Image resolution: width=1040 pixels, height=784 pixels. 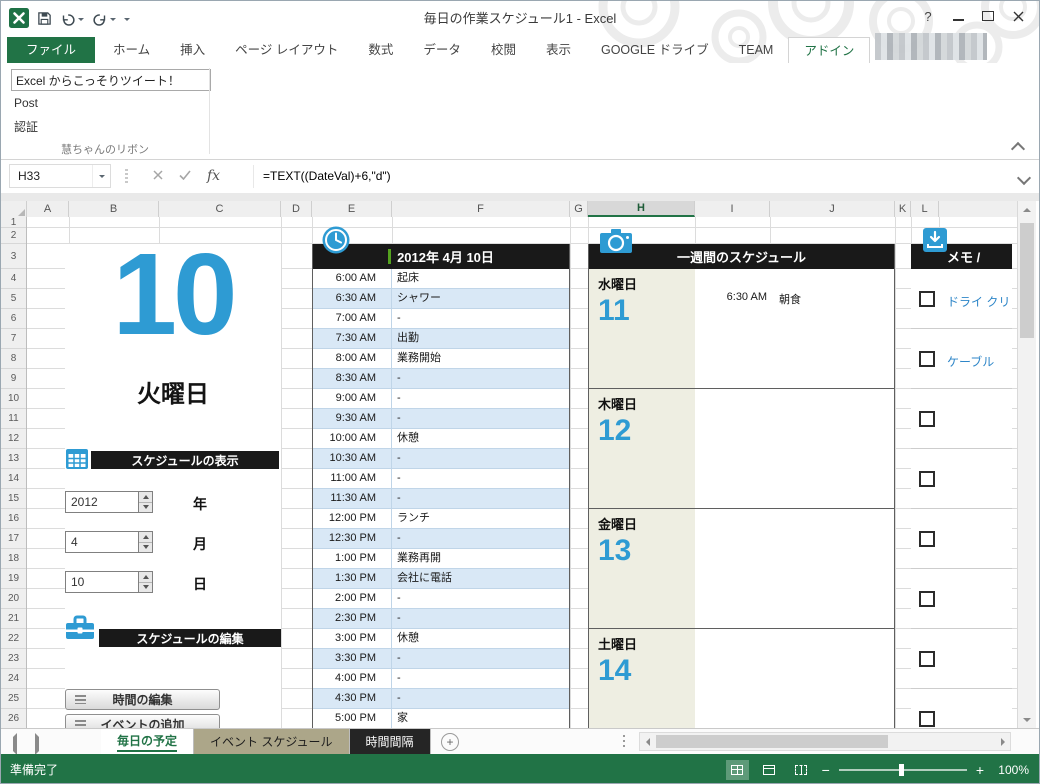 What do you see at coordinates (480, 518) in the screenshot?
I see `schedule-event-cell: ランチ` at bounding box center [480, 518].